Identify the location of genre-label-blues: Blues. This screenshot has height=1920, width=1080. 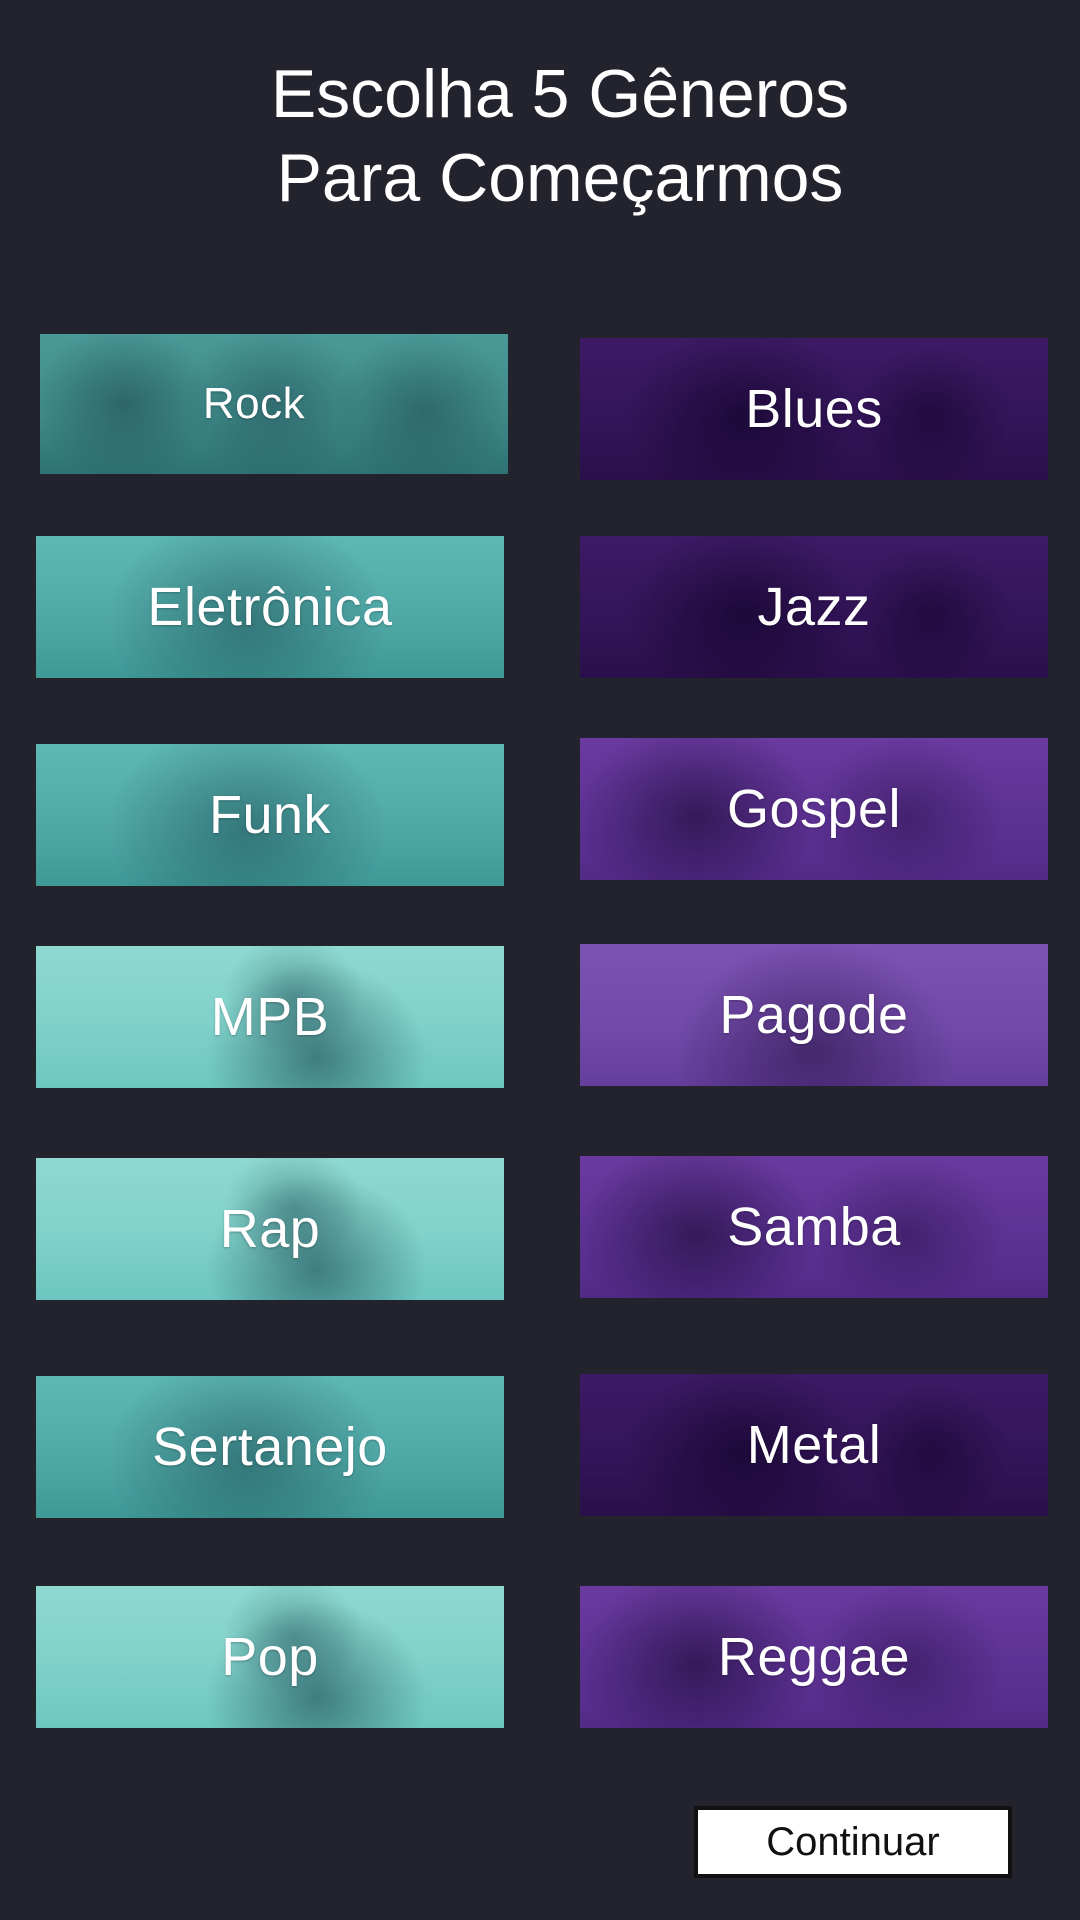
(814, 409).